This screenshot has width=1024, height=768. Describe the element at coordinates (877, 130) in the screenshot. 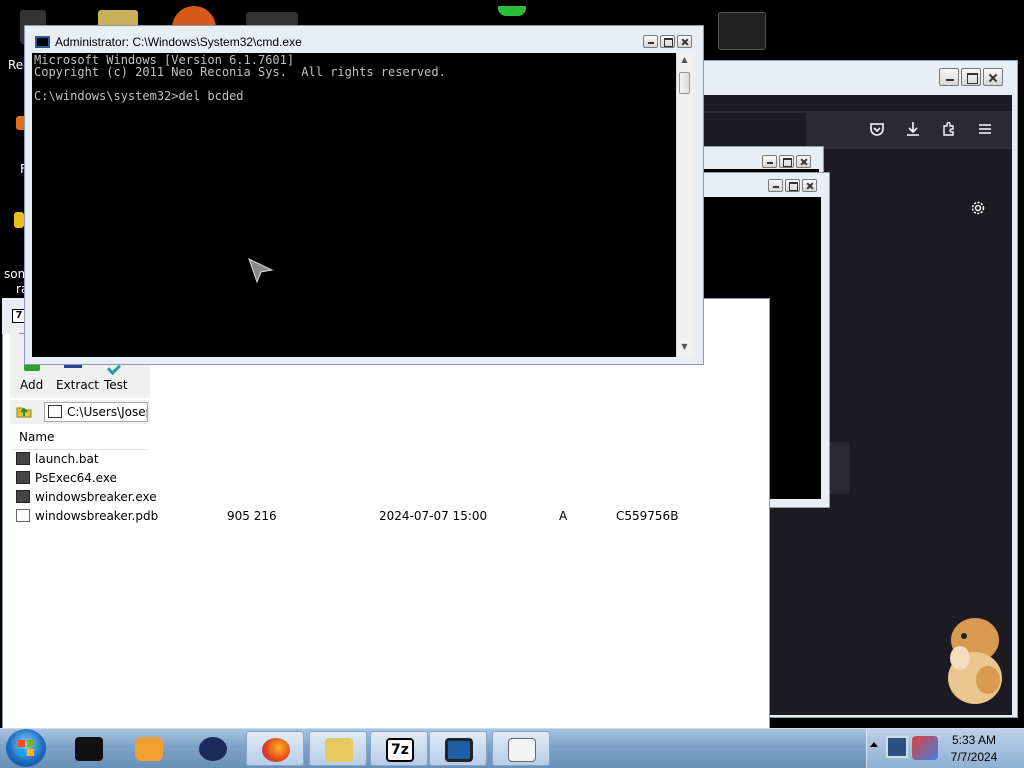

I see `pocket-icon` at that location.